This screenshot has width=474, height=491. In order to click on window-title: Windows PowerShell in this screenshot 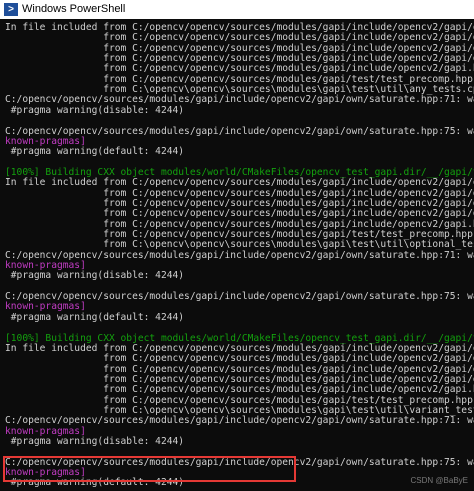, I will do `click(74, 9)`.